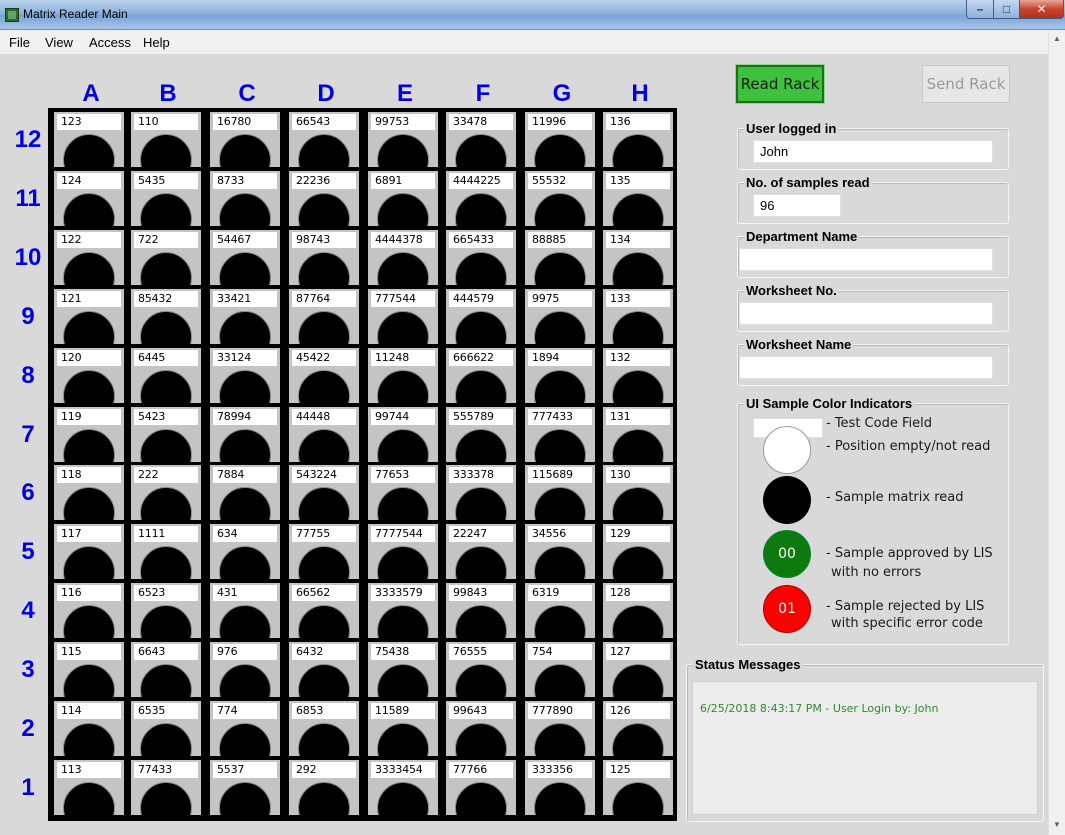 The image size is (1065, 835). Describe the element at coordinates (481, 316) in the screenshot. I see `rack-cell: 444579` at that location.